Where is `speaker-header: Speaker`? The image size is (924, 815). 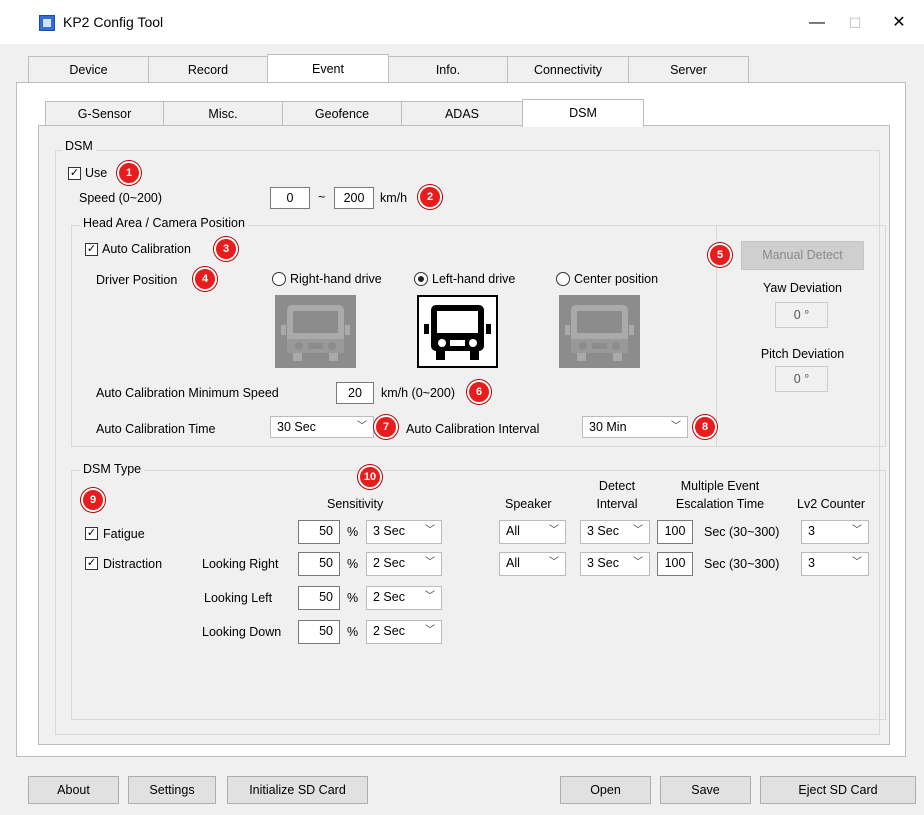 speaker-header: Speaker is located at coordinates (528, 504).